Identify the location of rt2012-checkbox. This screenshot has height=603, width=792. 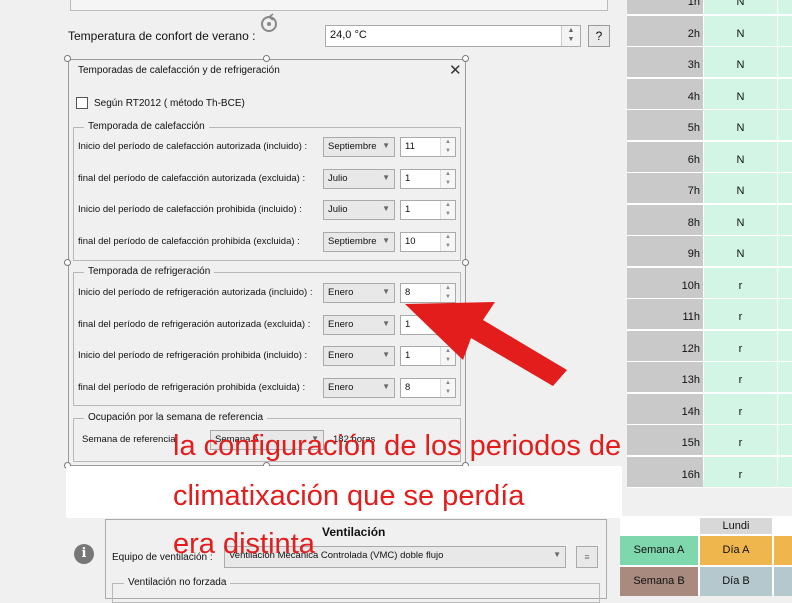
(82, 103).